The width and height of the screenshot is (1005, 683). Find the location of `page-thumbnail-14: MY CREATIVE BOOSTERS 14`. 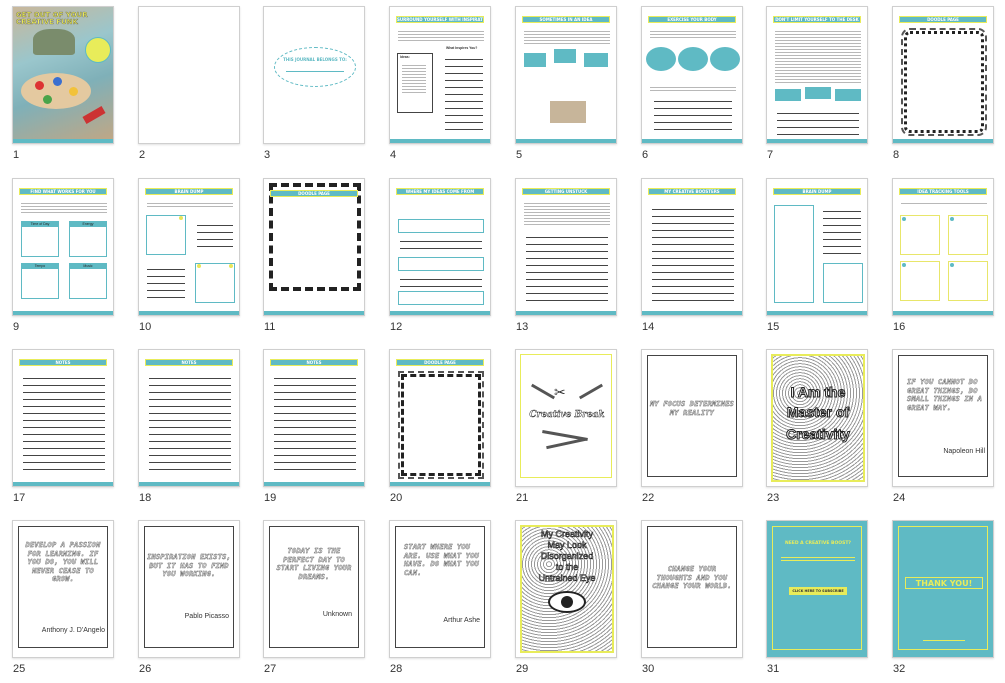

page-thumbnail-14: MY CREATIVE BOOSTERS 14 is located at coordinates (697, 258).